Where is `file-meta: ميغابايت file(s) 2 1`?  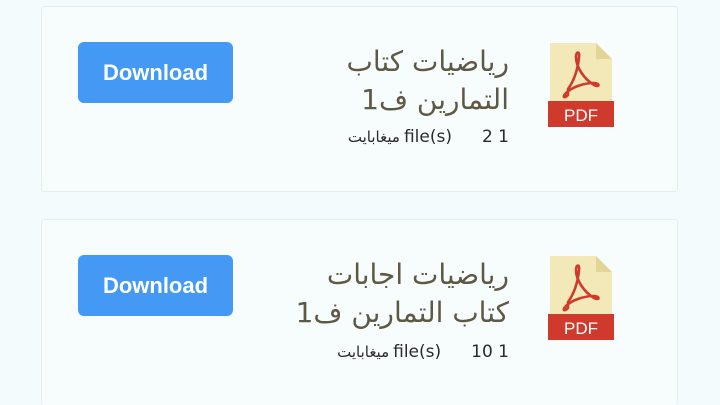
file-meta: ميغابايت file(s) 2 1 is located at coordinates (428, 137).